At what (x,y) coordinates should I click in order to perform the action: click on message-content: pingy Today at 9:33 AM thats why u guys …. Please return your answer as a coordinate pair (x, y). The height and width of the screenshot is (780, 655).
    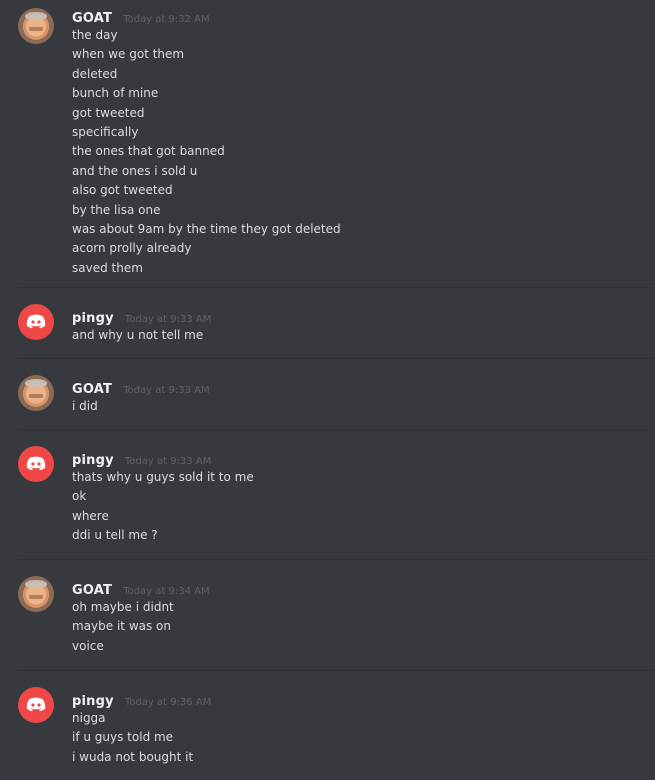
    Looking at the image, I should click on (353, 498).